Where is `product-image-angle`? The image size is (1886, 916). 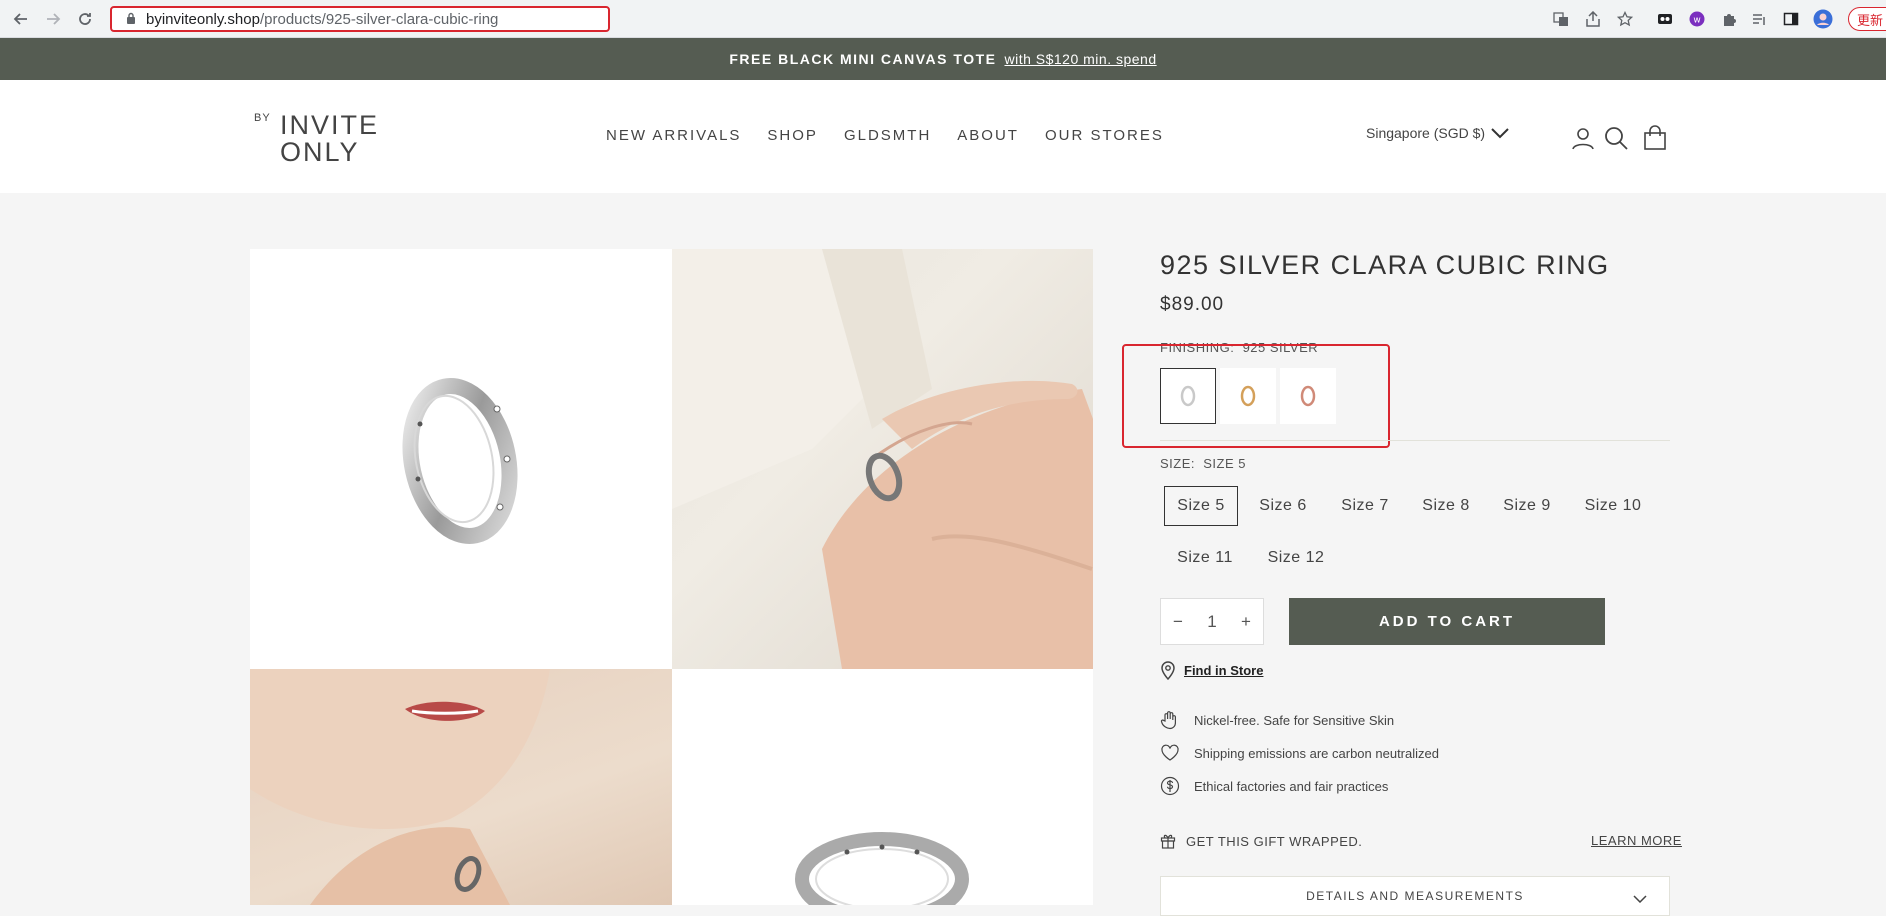
product-image-angle is located at coordinates (882, 787).